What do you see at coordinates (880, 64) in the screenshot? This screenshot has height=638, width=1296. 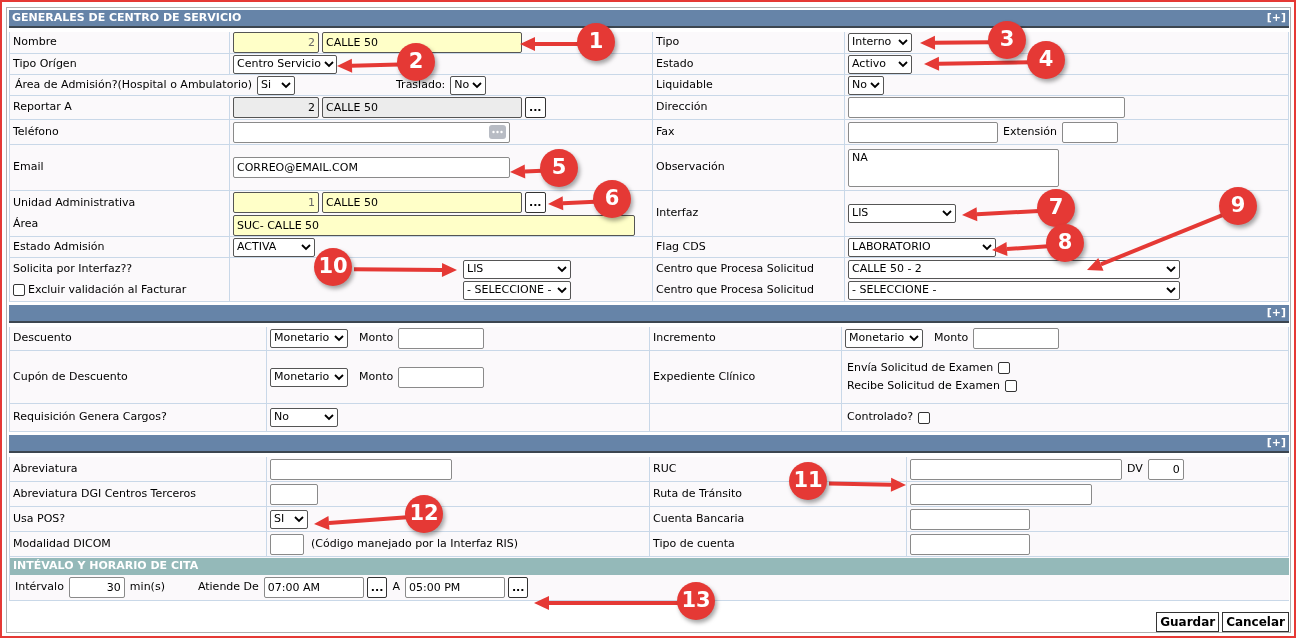 I see `dropdown: Activo` at bounding box center [880, 64].